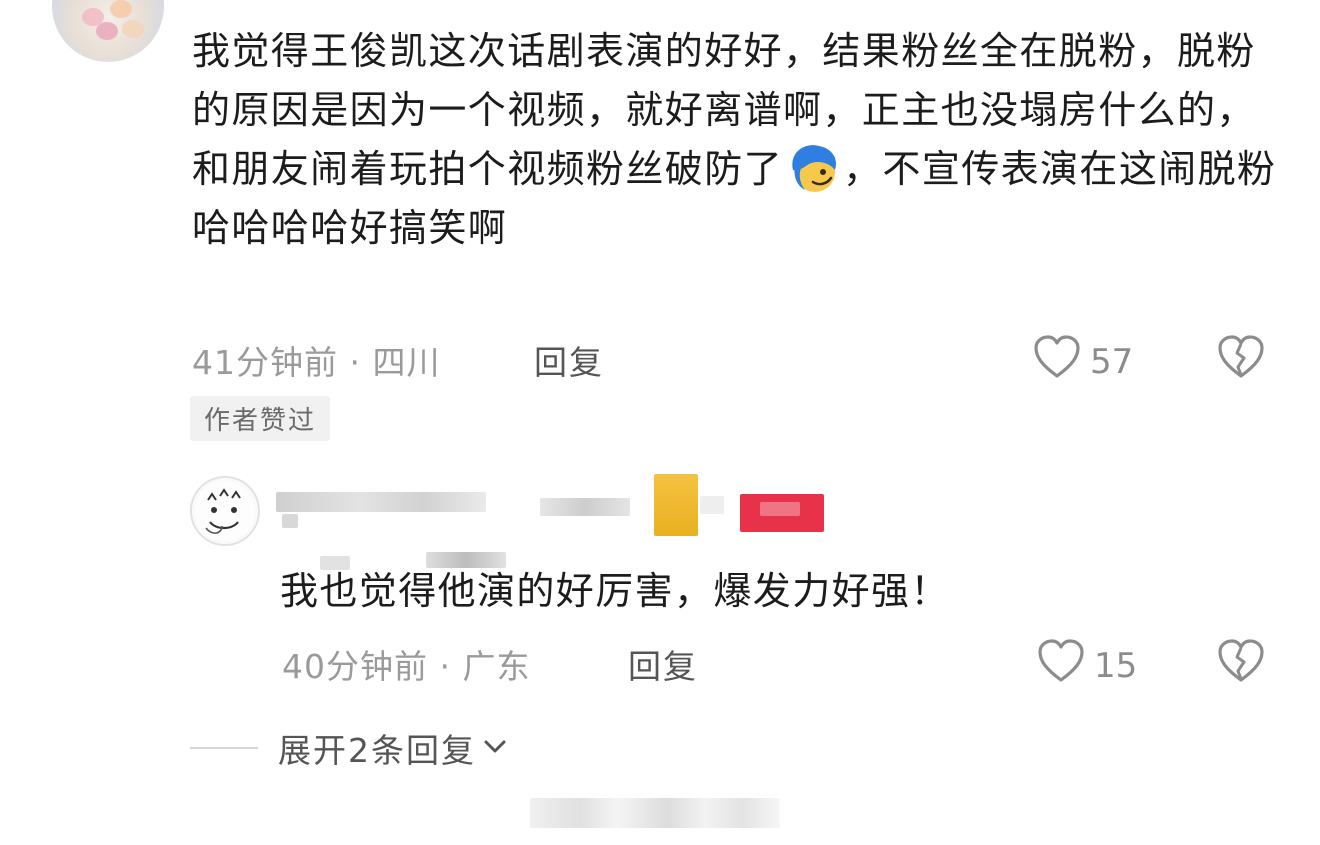 Image resolution: width=1320 pixels, height=845 pixels. I want to click on comment-like-count: 57, so click(1112, 361).